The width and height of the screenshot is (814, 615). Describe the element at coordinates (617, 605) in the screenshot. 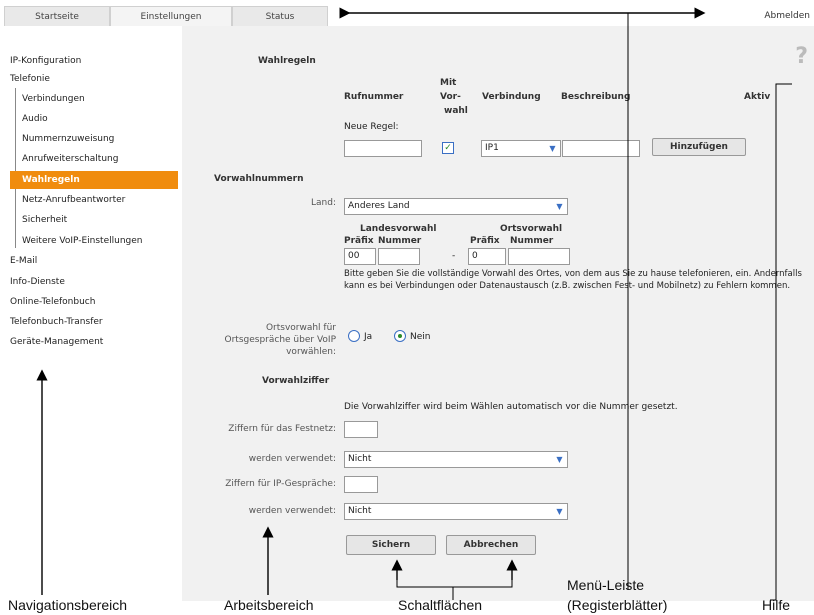

I see `caption-menu-bar-sub: (Registerblätter)` at that location.